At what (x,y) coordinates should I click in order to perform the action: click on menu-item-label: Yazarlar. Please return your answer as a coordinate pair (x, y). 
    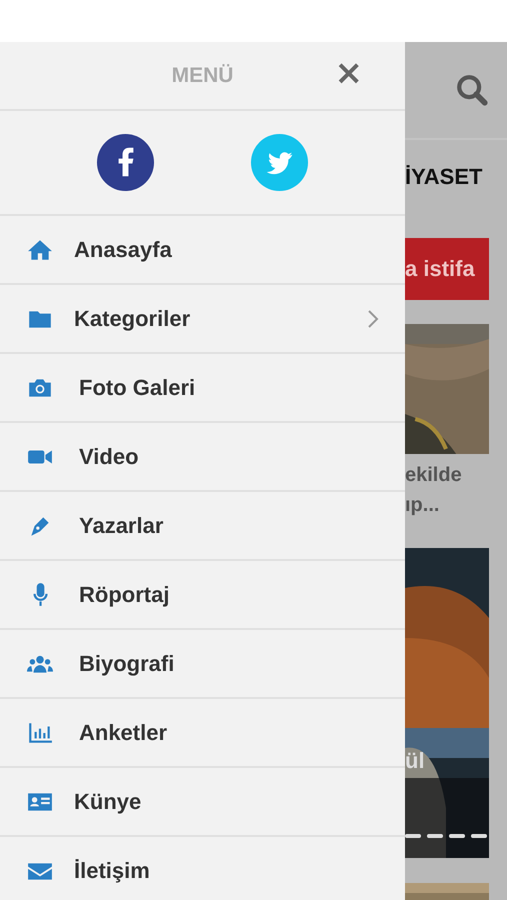
    Looking at the image, I should click on (121, 525).